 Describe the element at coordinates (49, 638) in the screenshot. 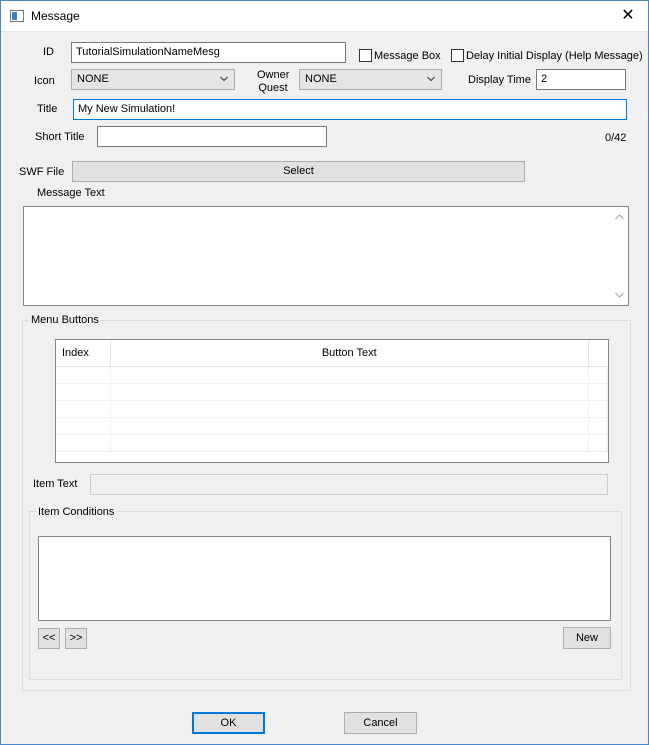

I see `previous-condition-button: <<` at that location.